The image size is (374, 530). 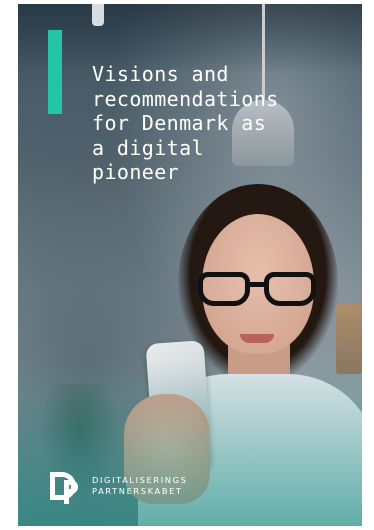 What do you see at coordinates (98, 15) in the screenshot?
I see `small-lamp` at bounding box center [98, 15].